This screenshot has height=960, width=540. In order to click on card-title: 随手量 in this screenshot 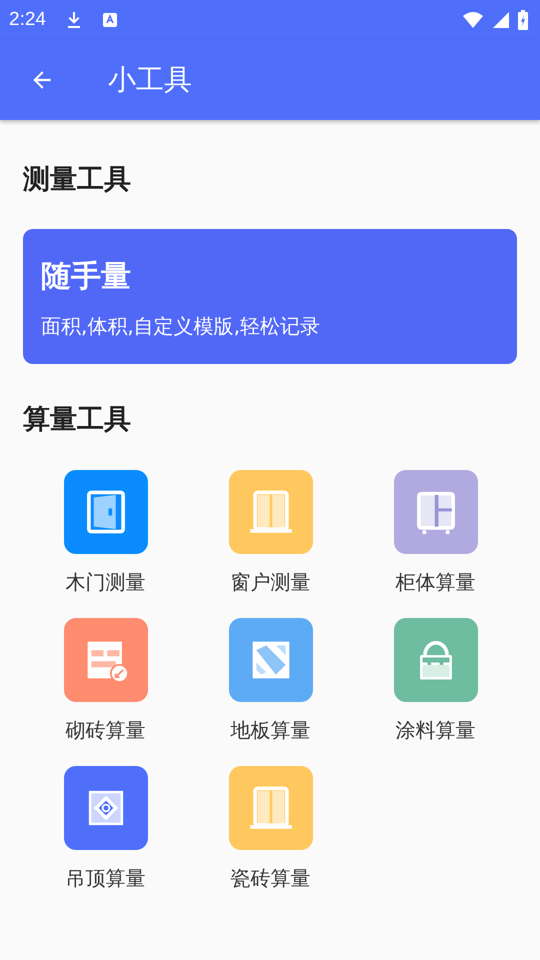, I will do `click(86, 277)`.